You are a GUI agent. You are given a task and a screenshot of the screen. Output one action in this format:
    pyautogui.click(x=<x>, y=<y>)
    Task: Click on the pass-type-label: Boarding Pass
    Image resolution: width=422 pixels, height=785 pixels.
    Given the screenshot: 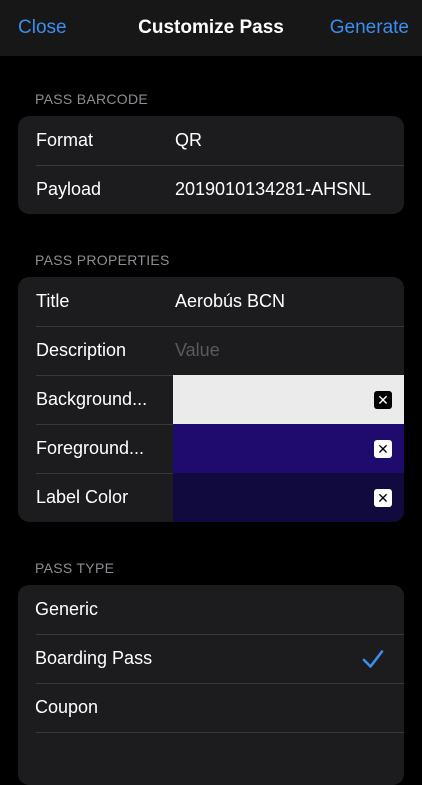 What is the action you would take?
    pyautogui.click(x=94, y=658)
    